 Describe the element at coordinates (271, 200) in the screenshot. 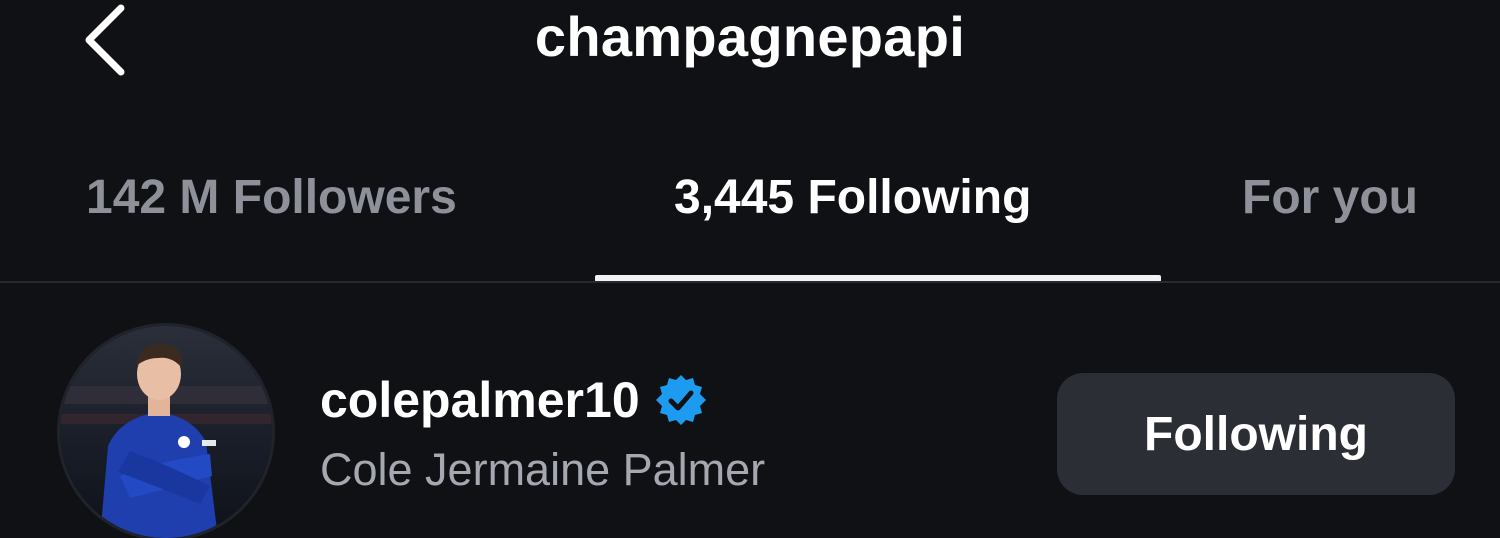

I see `tab-followers: 142 M Followers` at that location.